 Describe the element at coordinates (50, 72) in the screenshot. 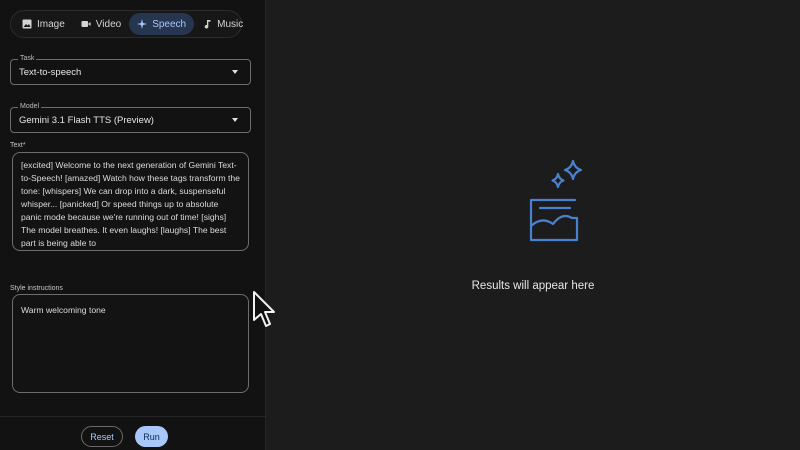

I see `task-value: Text-to-speech` at that location.